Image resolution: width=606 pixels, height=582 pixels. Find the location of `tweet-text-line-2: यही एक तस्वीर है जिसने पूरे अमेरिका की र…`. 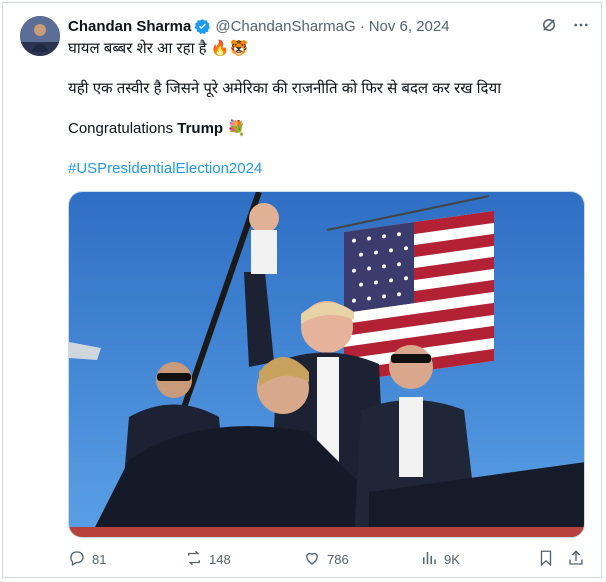

tweet-text-line-2: यही एक तस्वीर है जिसने पूरे अमेरिका की र… is located at coordinates (285, 88).